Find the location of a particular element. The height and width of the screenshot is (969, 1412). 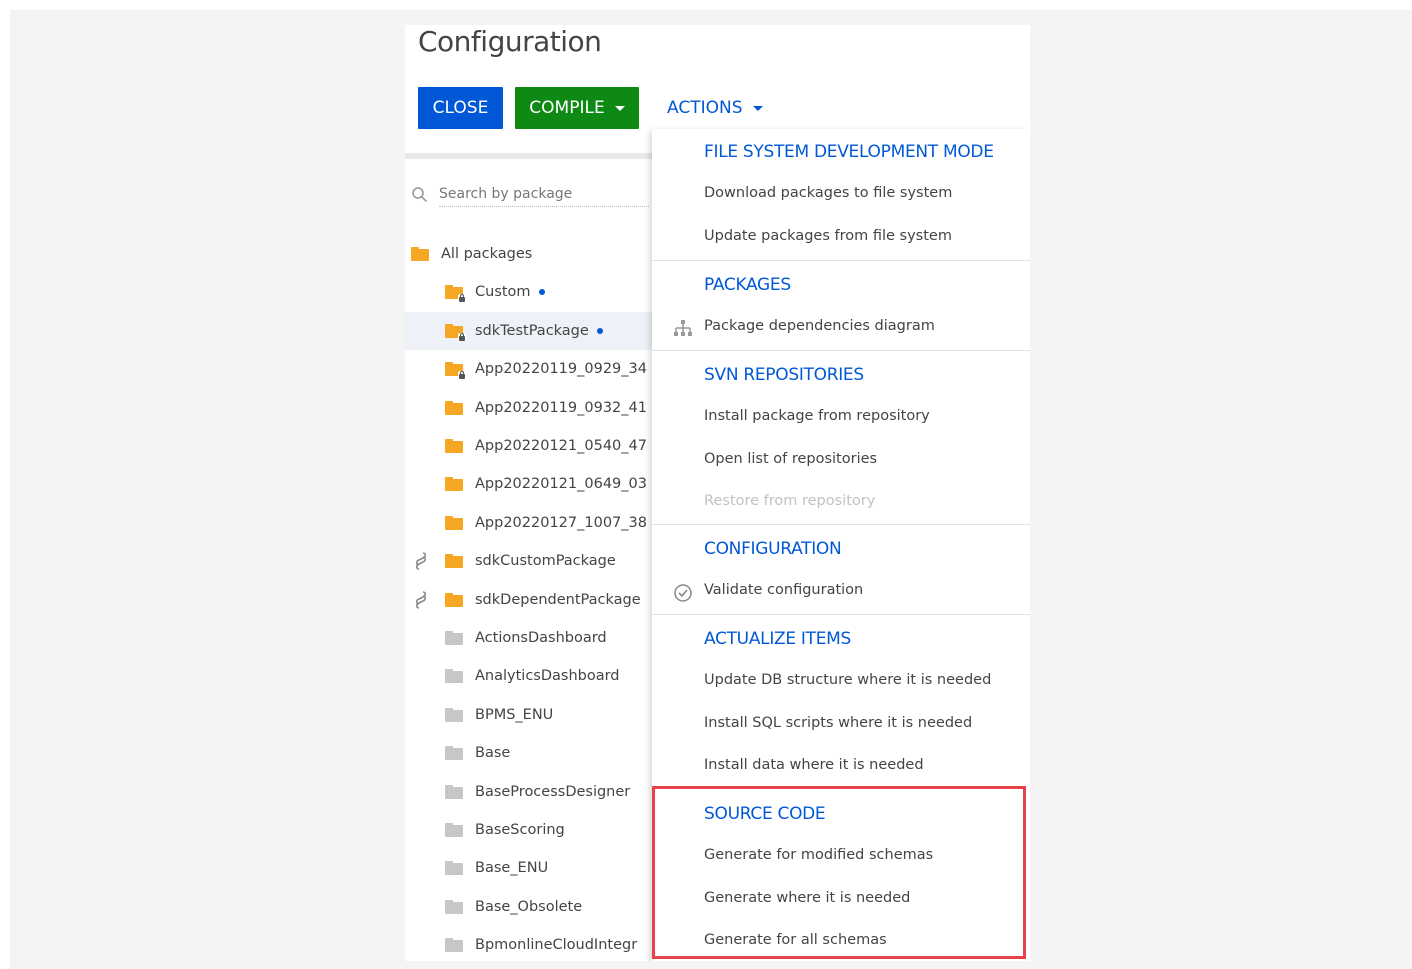

tree-item: sdkTestPackage is located at coordinates (528, 330).